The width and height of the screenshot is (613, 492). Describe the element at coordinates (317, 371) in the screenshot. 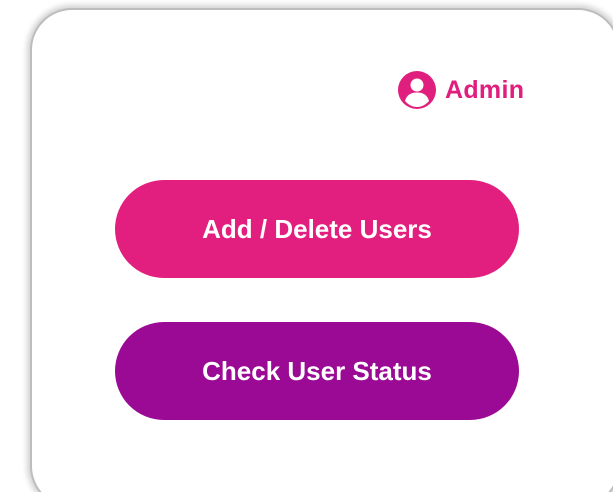

I see `check-user-status-button: Check User Status` at that location.